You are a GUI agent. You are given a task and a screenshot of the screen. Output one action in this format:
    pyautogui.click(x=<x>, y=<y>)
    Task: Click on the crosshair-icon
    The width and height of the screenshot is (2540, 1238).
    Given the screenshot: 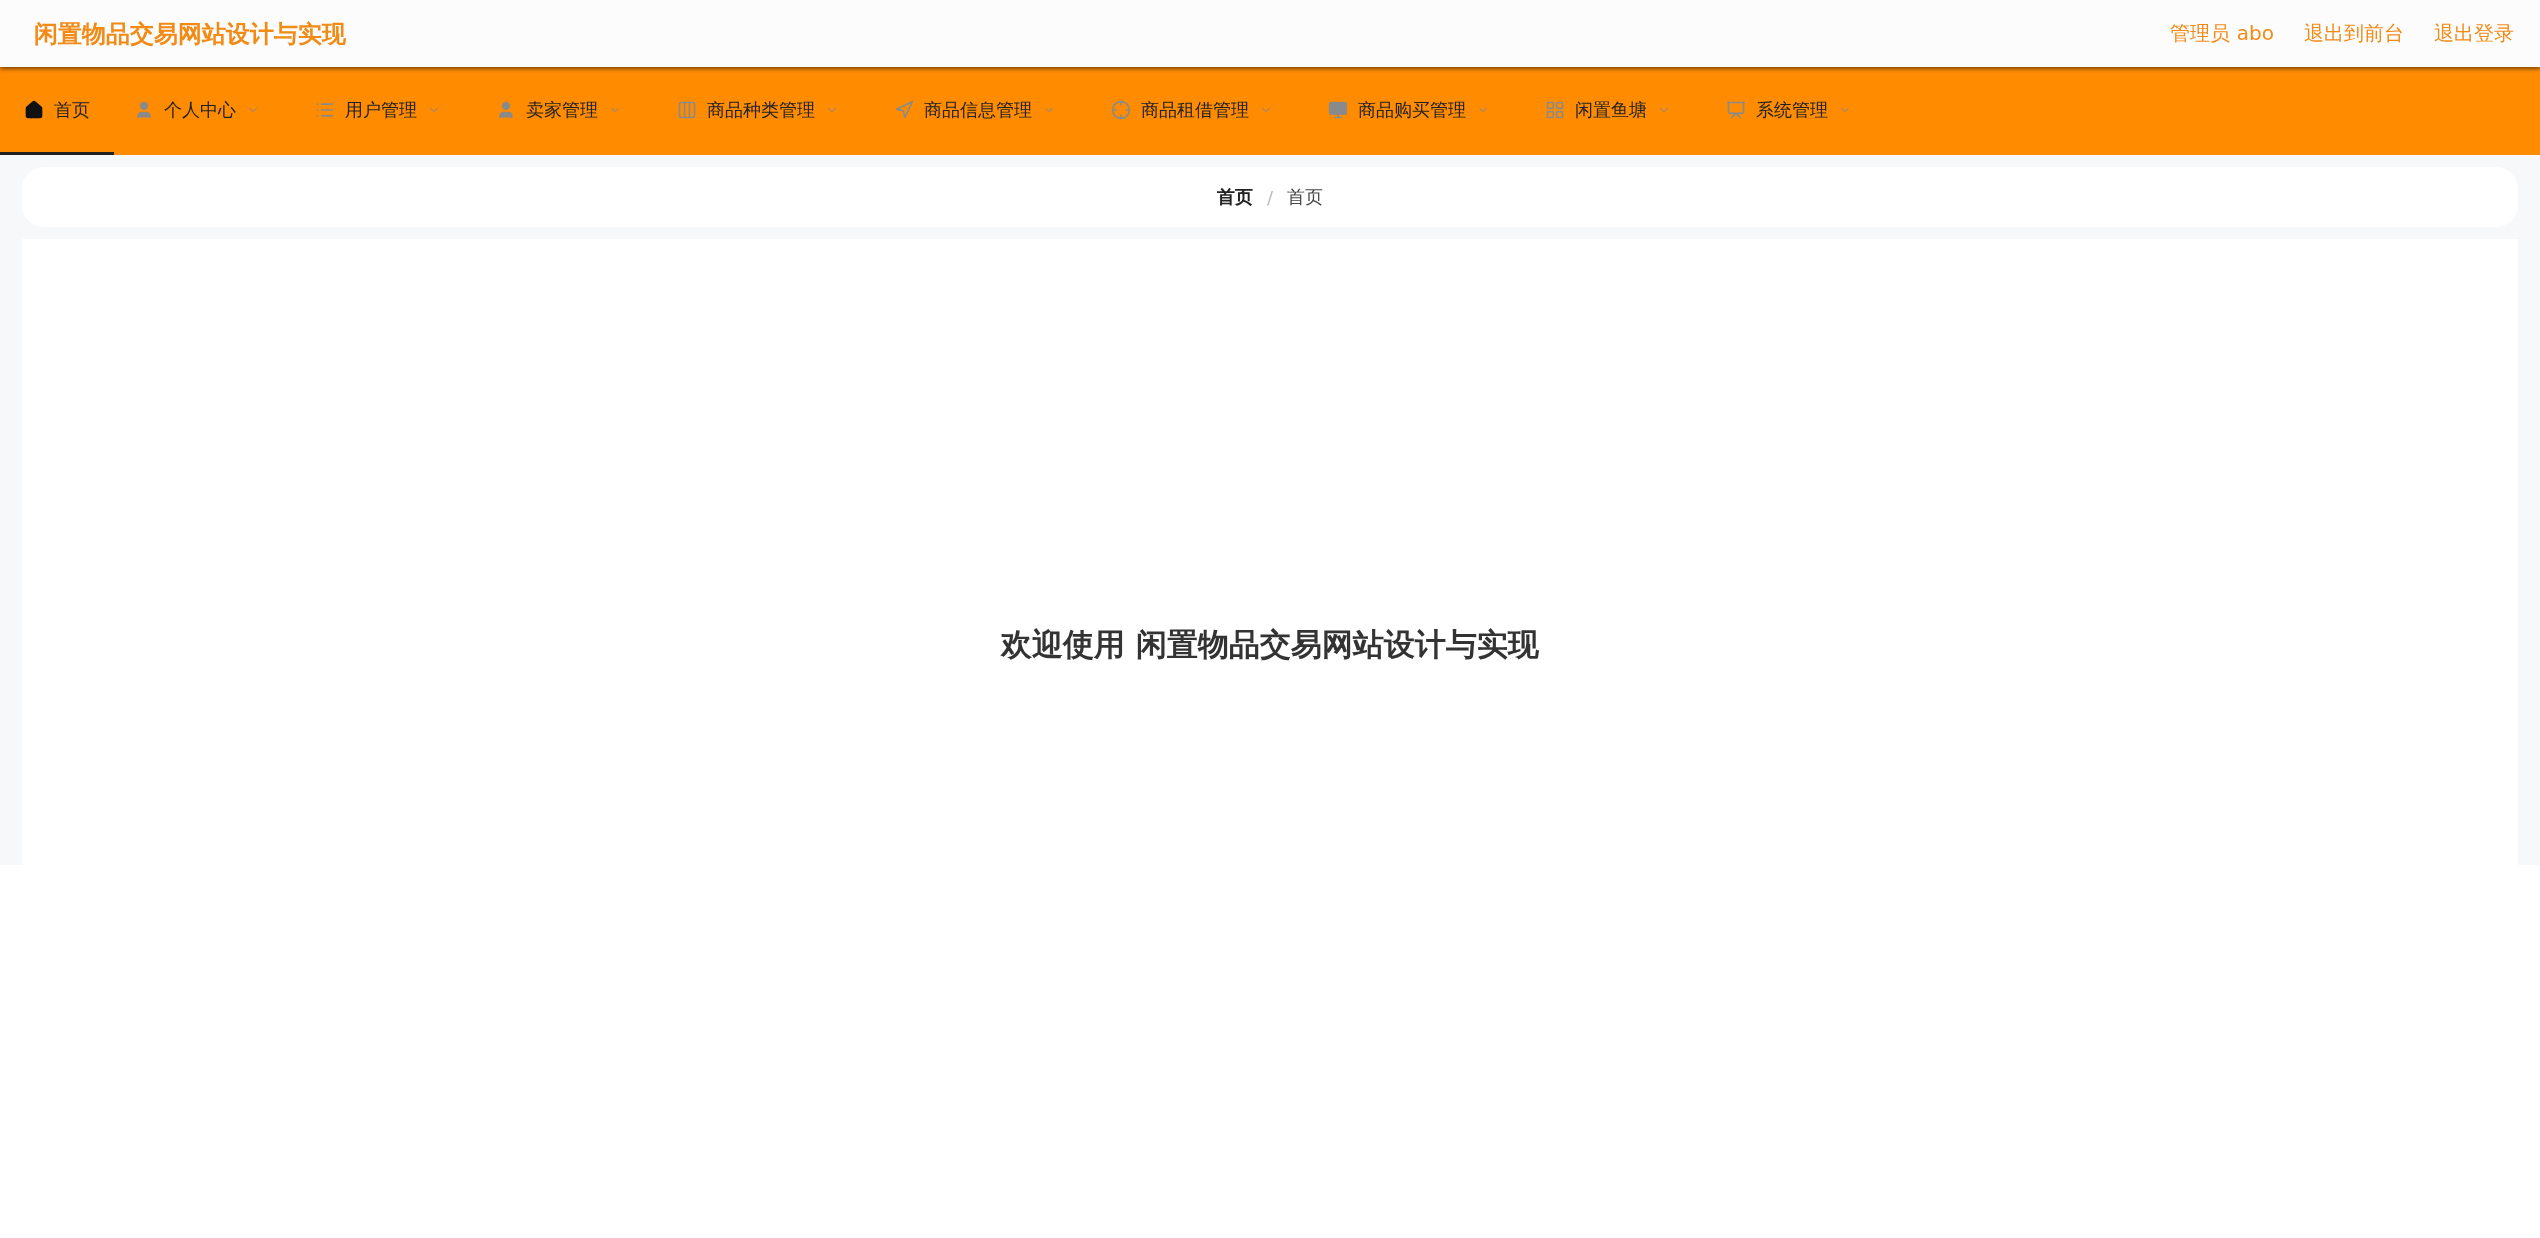 What is the action you would take?
    pyautogui.click(x=1121, y=109)
    